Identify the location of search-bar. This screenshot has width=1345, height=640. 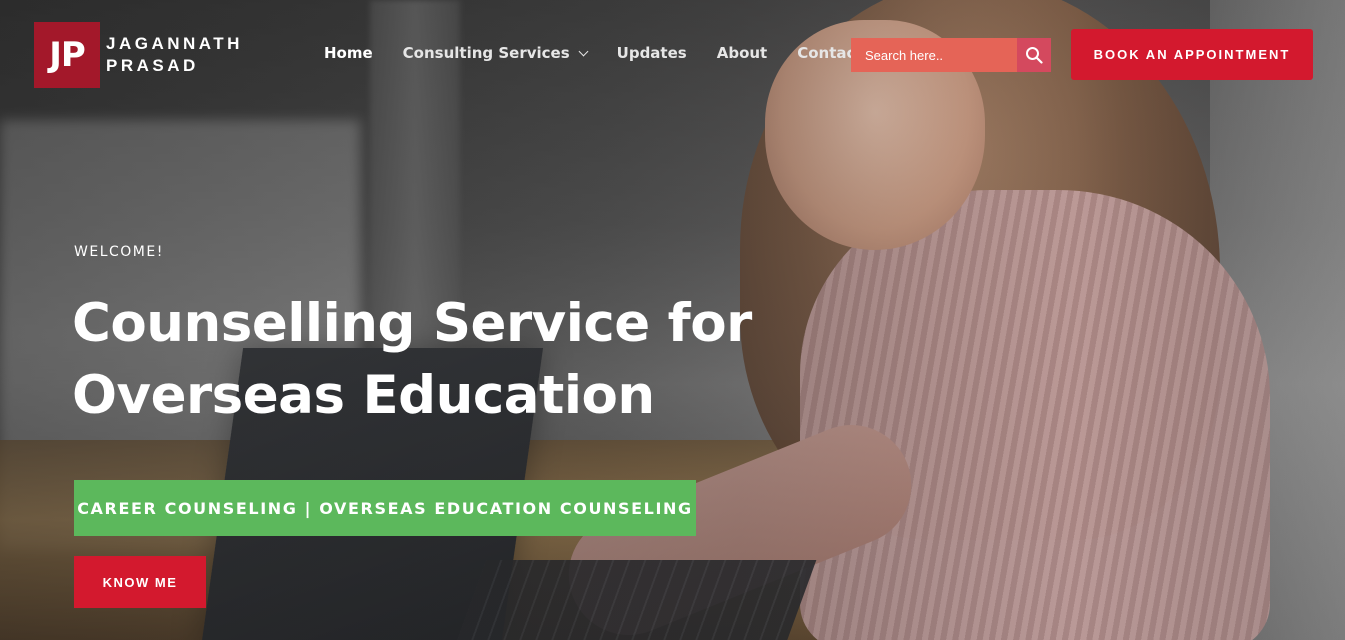
(951, 55).